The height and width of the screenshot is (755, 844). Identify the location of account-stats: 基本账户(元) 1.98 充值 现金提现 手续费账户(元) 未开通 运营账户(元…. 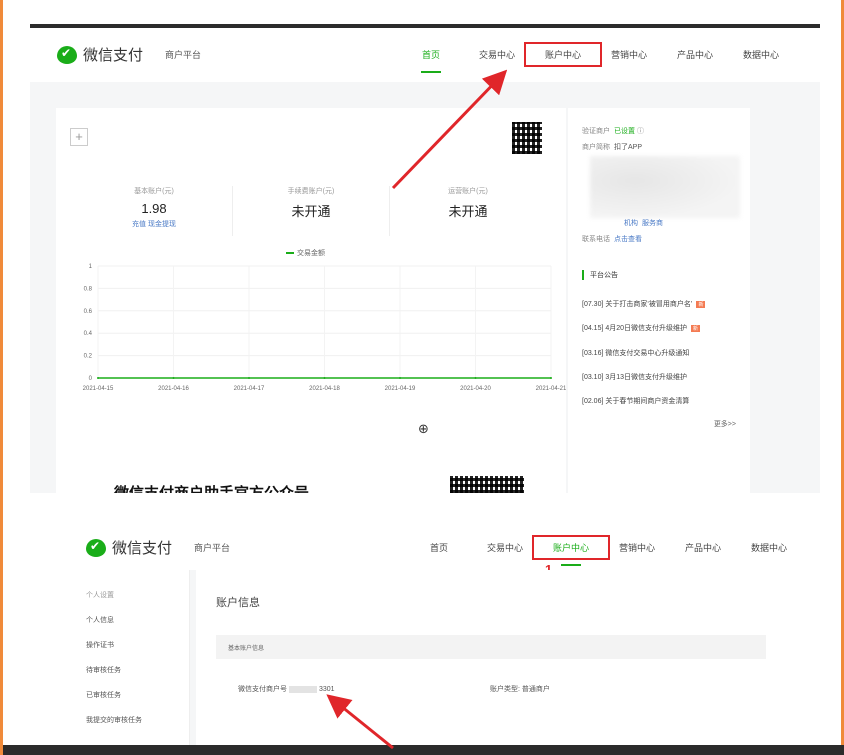
(311, 211).